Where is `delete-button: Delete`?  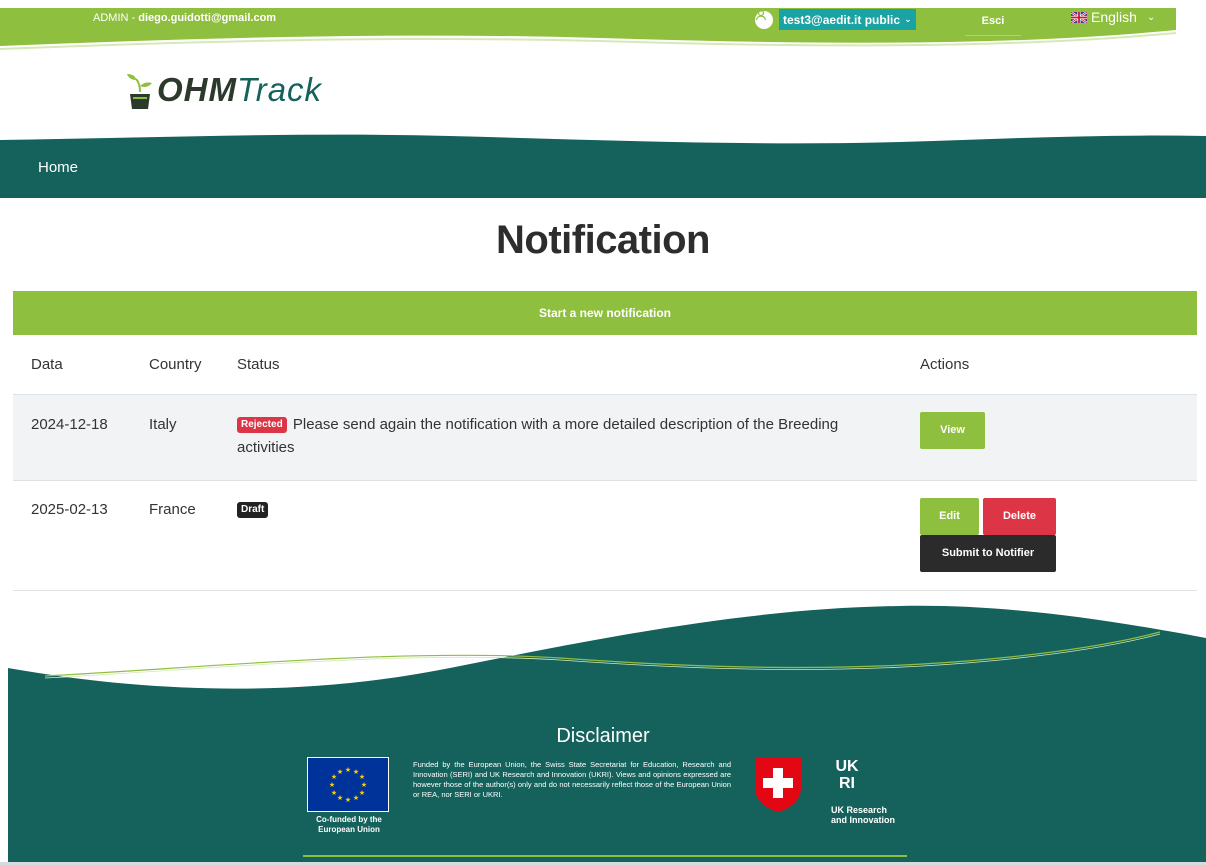
delete-button: Delete is located at coordinates (1019, 516).